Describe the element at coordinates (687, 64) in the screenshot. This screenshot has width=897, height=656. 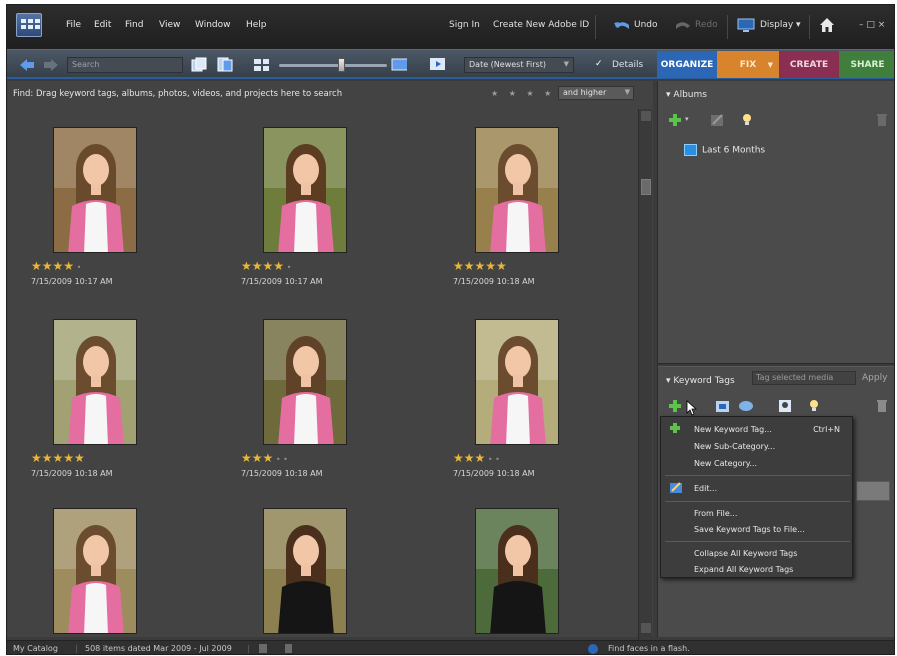
I see `tab-organize: ORGANIZE` at that location.